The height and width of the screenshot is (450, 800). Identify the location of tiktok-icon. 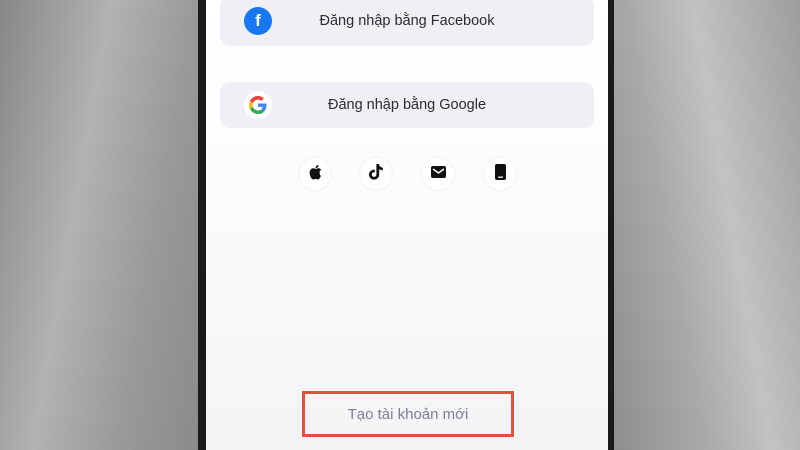
(376, 174).